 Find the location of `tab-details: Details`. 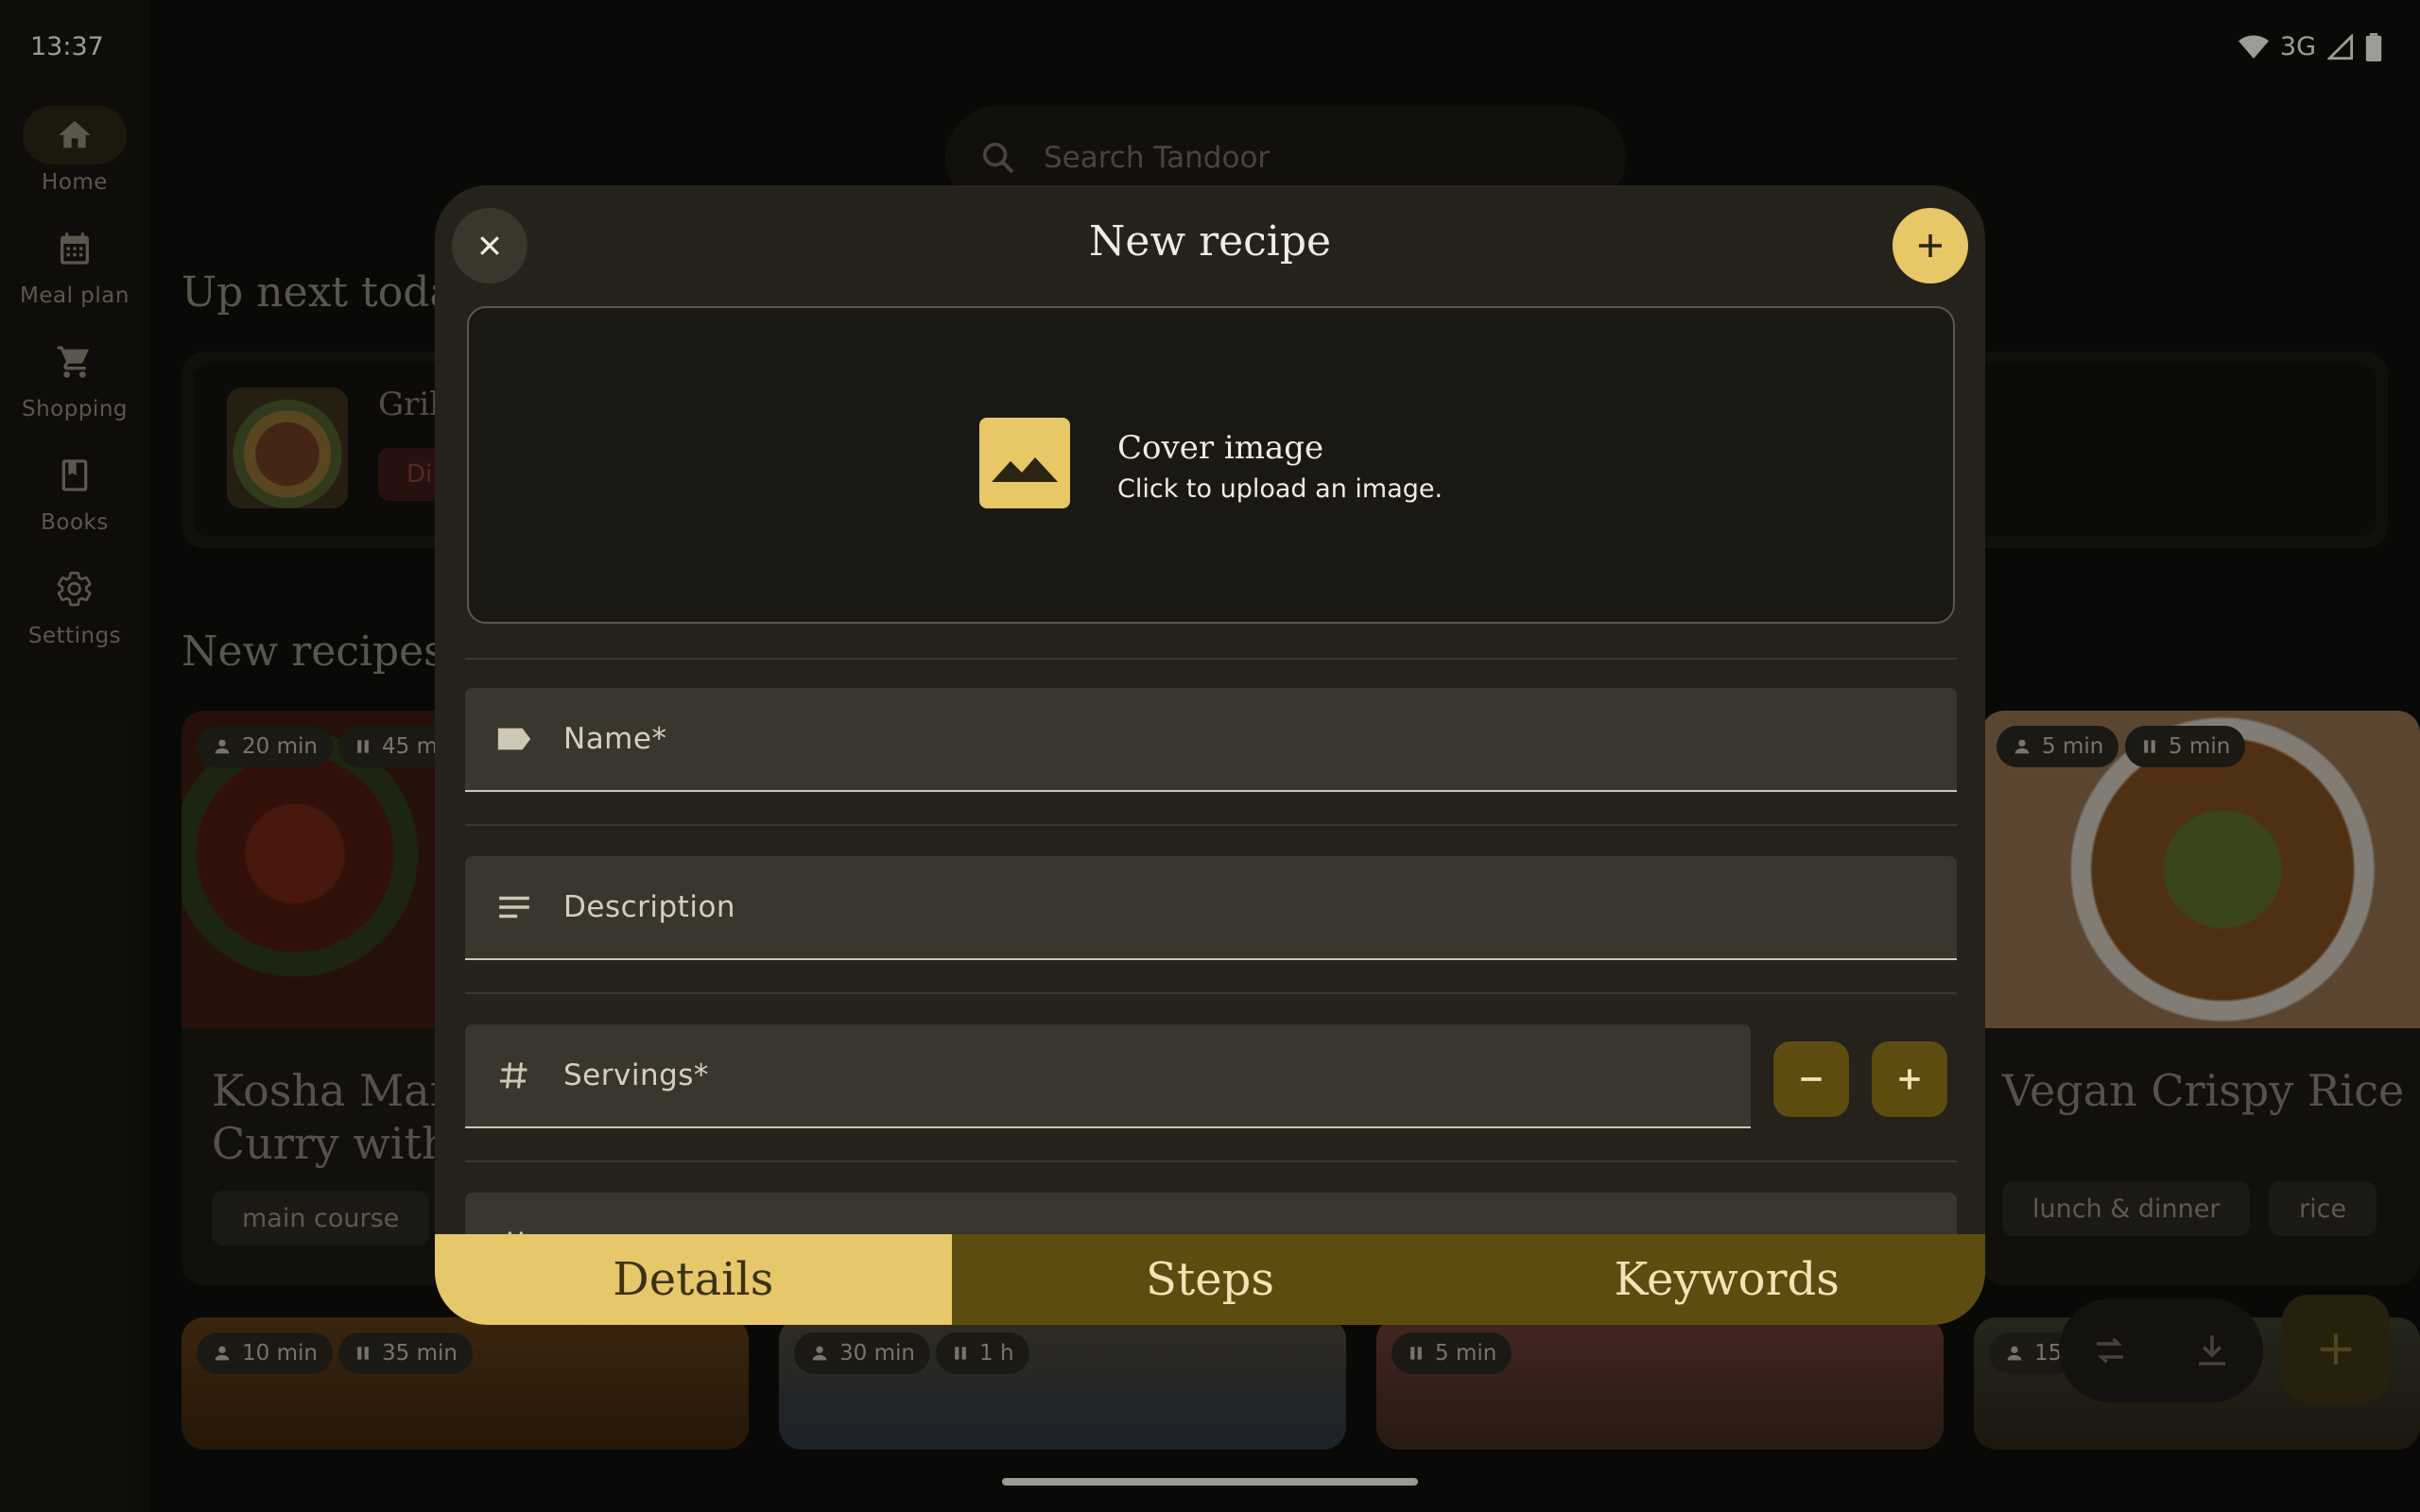

tab-details: Details is located at coordinates (693, 1279).